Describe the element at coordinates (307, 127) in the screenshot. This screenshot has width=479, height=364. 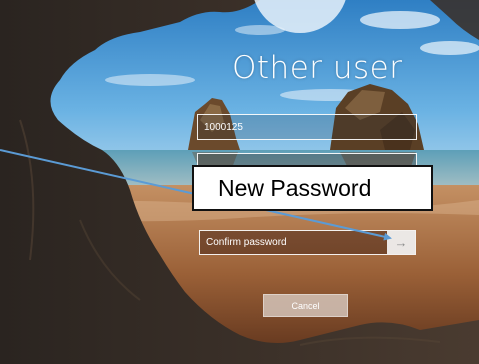
I see `username-field: 1000125` at that location.